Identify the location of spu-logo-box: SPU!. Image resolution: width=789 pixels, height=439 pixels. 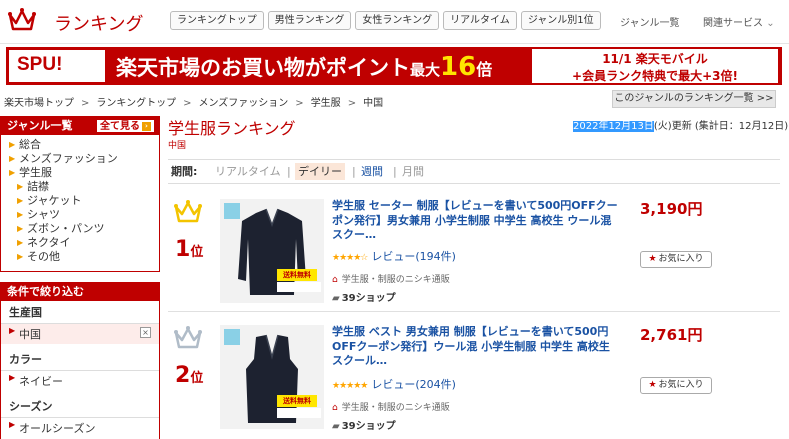
(57, 66).